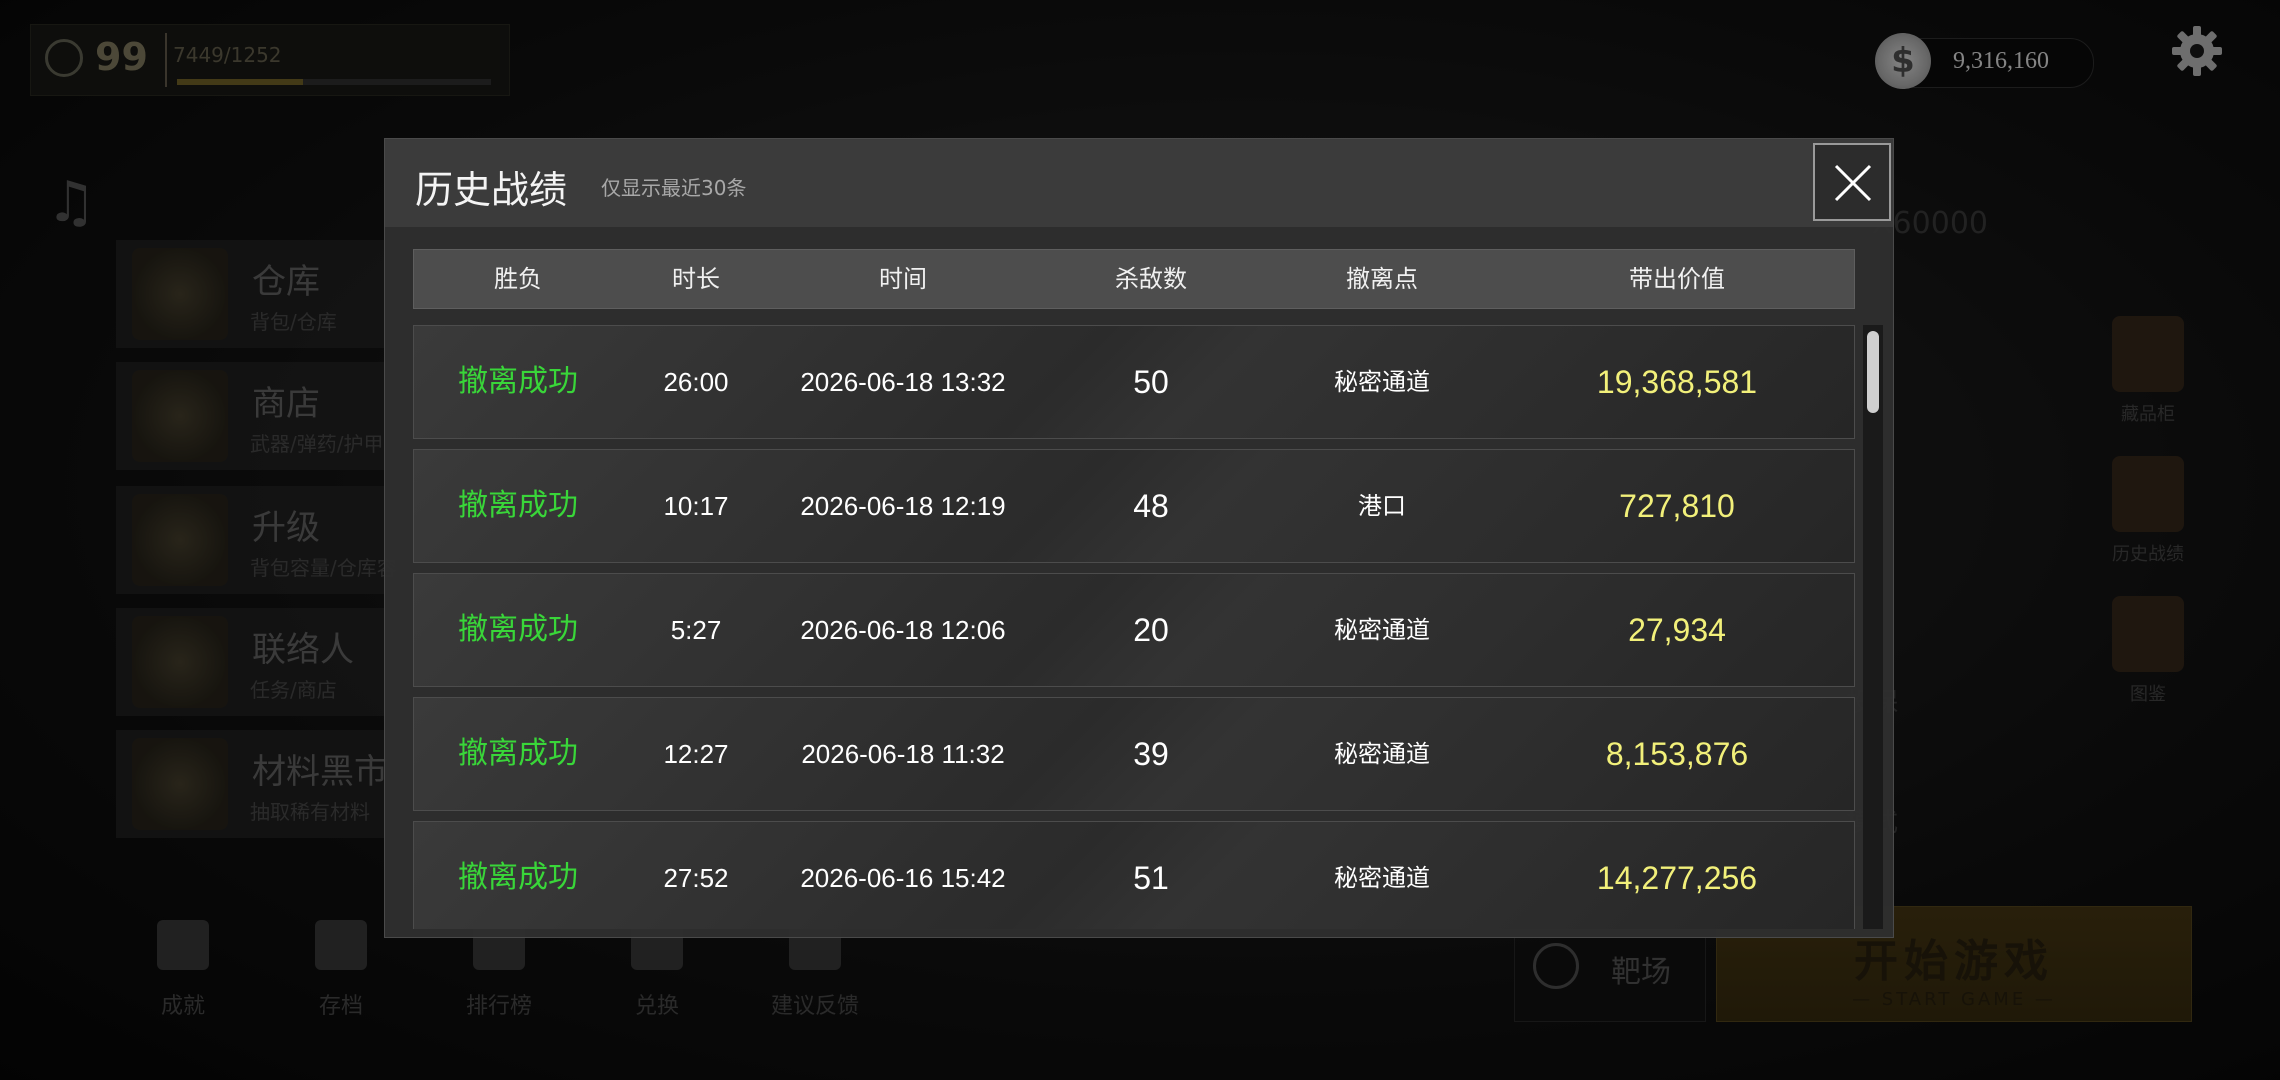  Describe the element at coordinates (903, 506) in the screenshot. I see `time-cell: 2026-06-18 12:19` at that location.